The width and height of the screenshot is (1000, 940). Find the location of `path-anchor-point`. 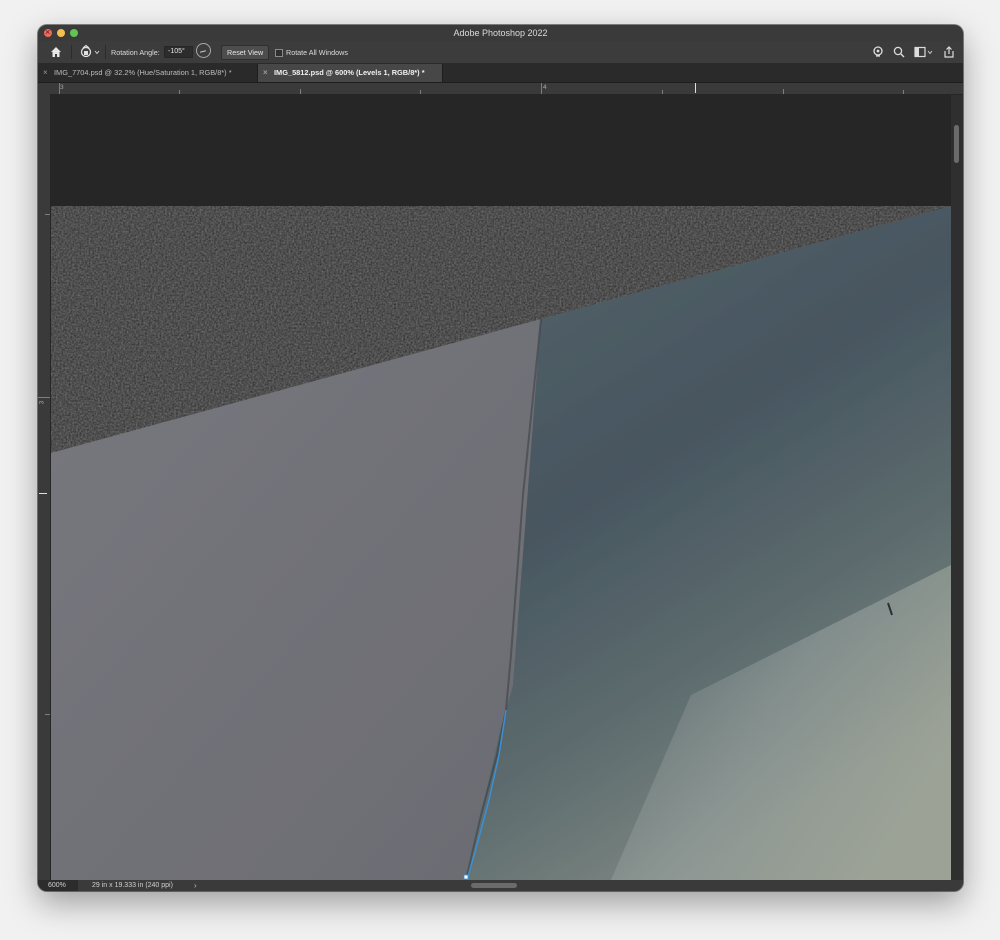

path-anchor-point is located at coordinates (466, 877).